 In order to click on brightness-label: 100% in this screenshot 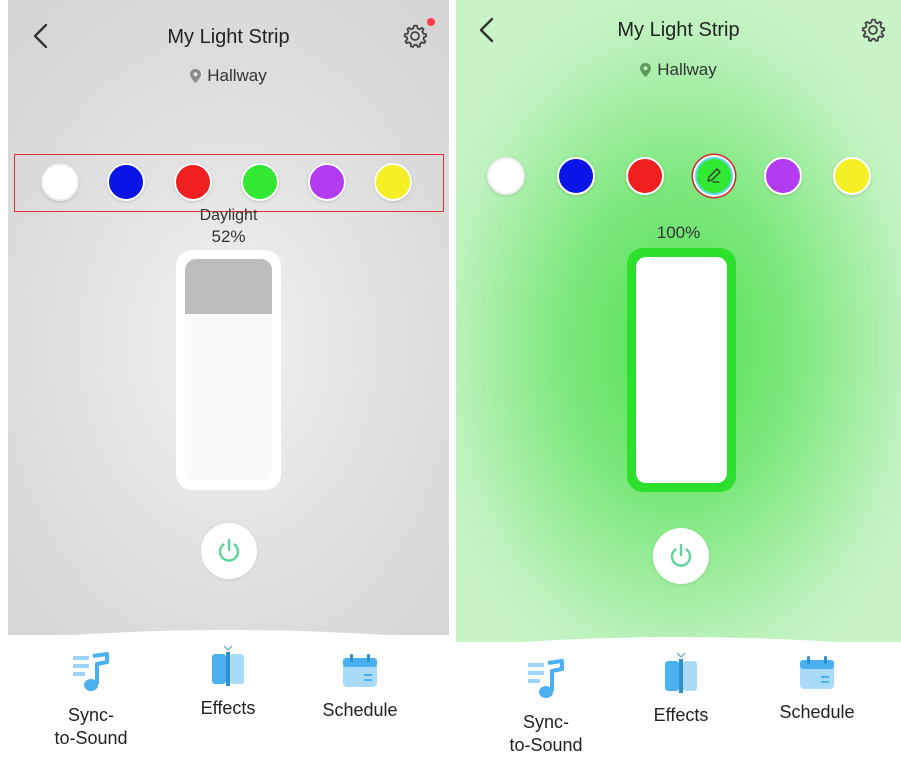, I will do `click(678, 232)`.